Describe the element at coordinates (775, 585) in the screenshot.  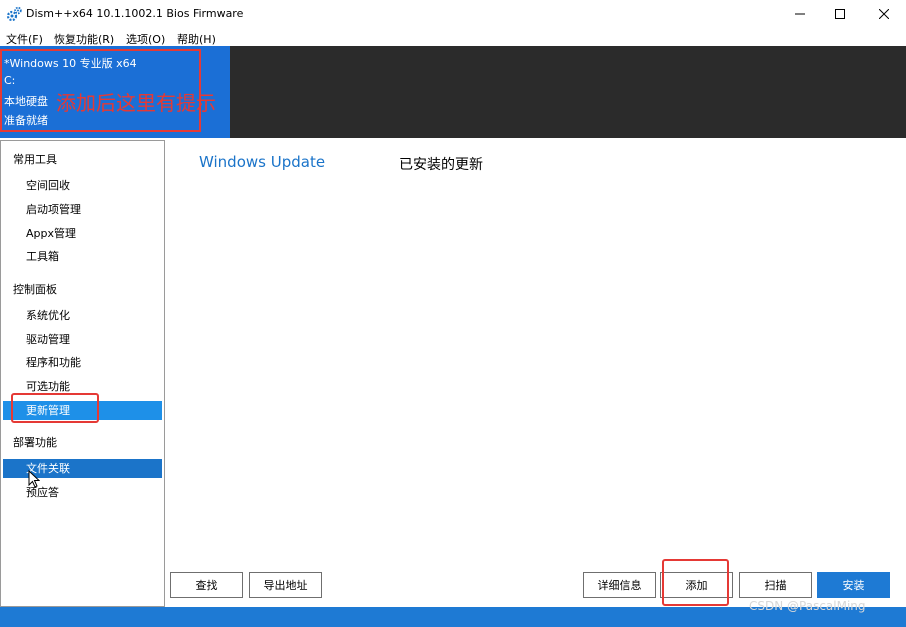
I see `scan-button: 扫描` at that location.